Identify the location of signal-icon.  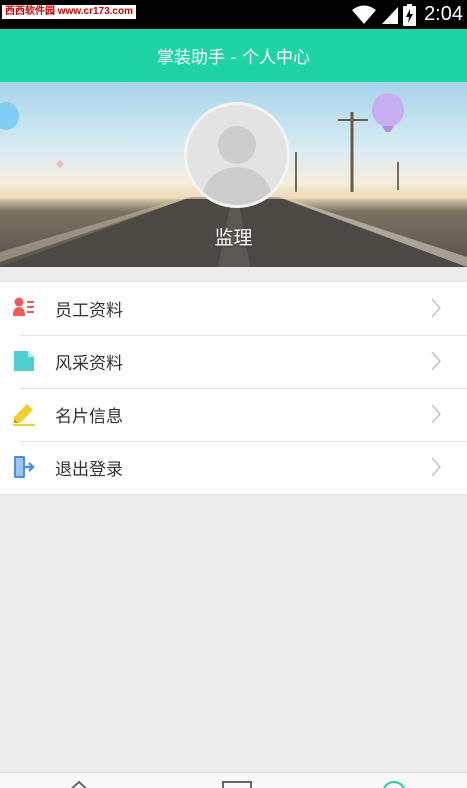
(390, 15).